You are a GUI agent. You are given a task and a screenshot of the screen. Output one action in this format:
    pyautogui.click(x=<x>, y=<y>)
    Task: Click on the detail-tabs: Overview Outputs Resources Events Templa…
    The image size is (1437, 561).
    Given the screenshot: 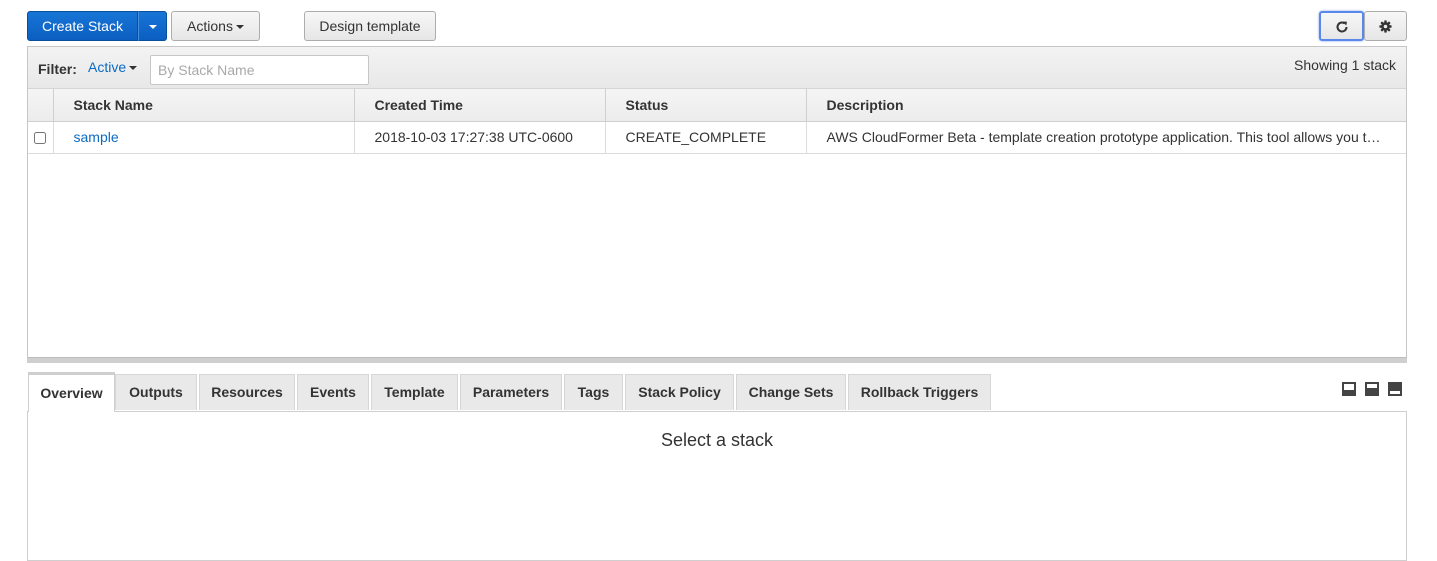 What is the action you would take?
    pyautogui.click(x=717, y=392)
    